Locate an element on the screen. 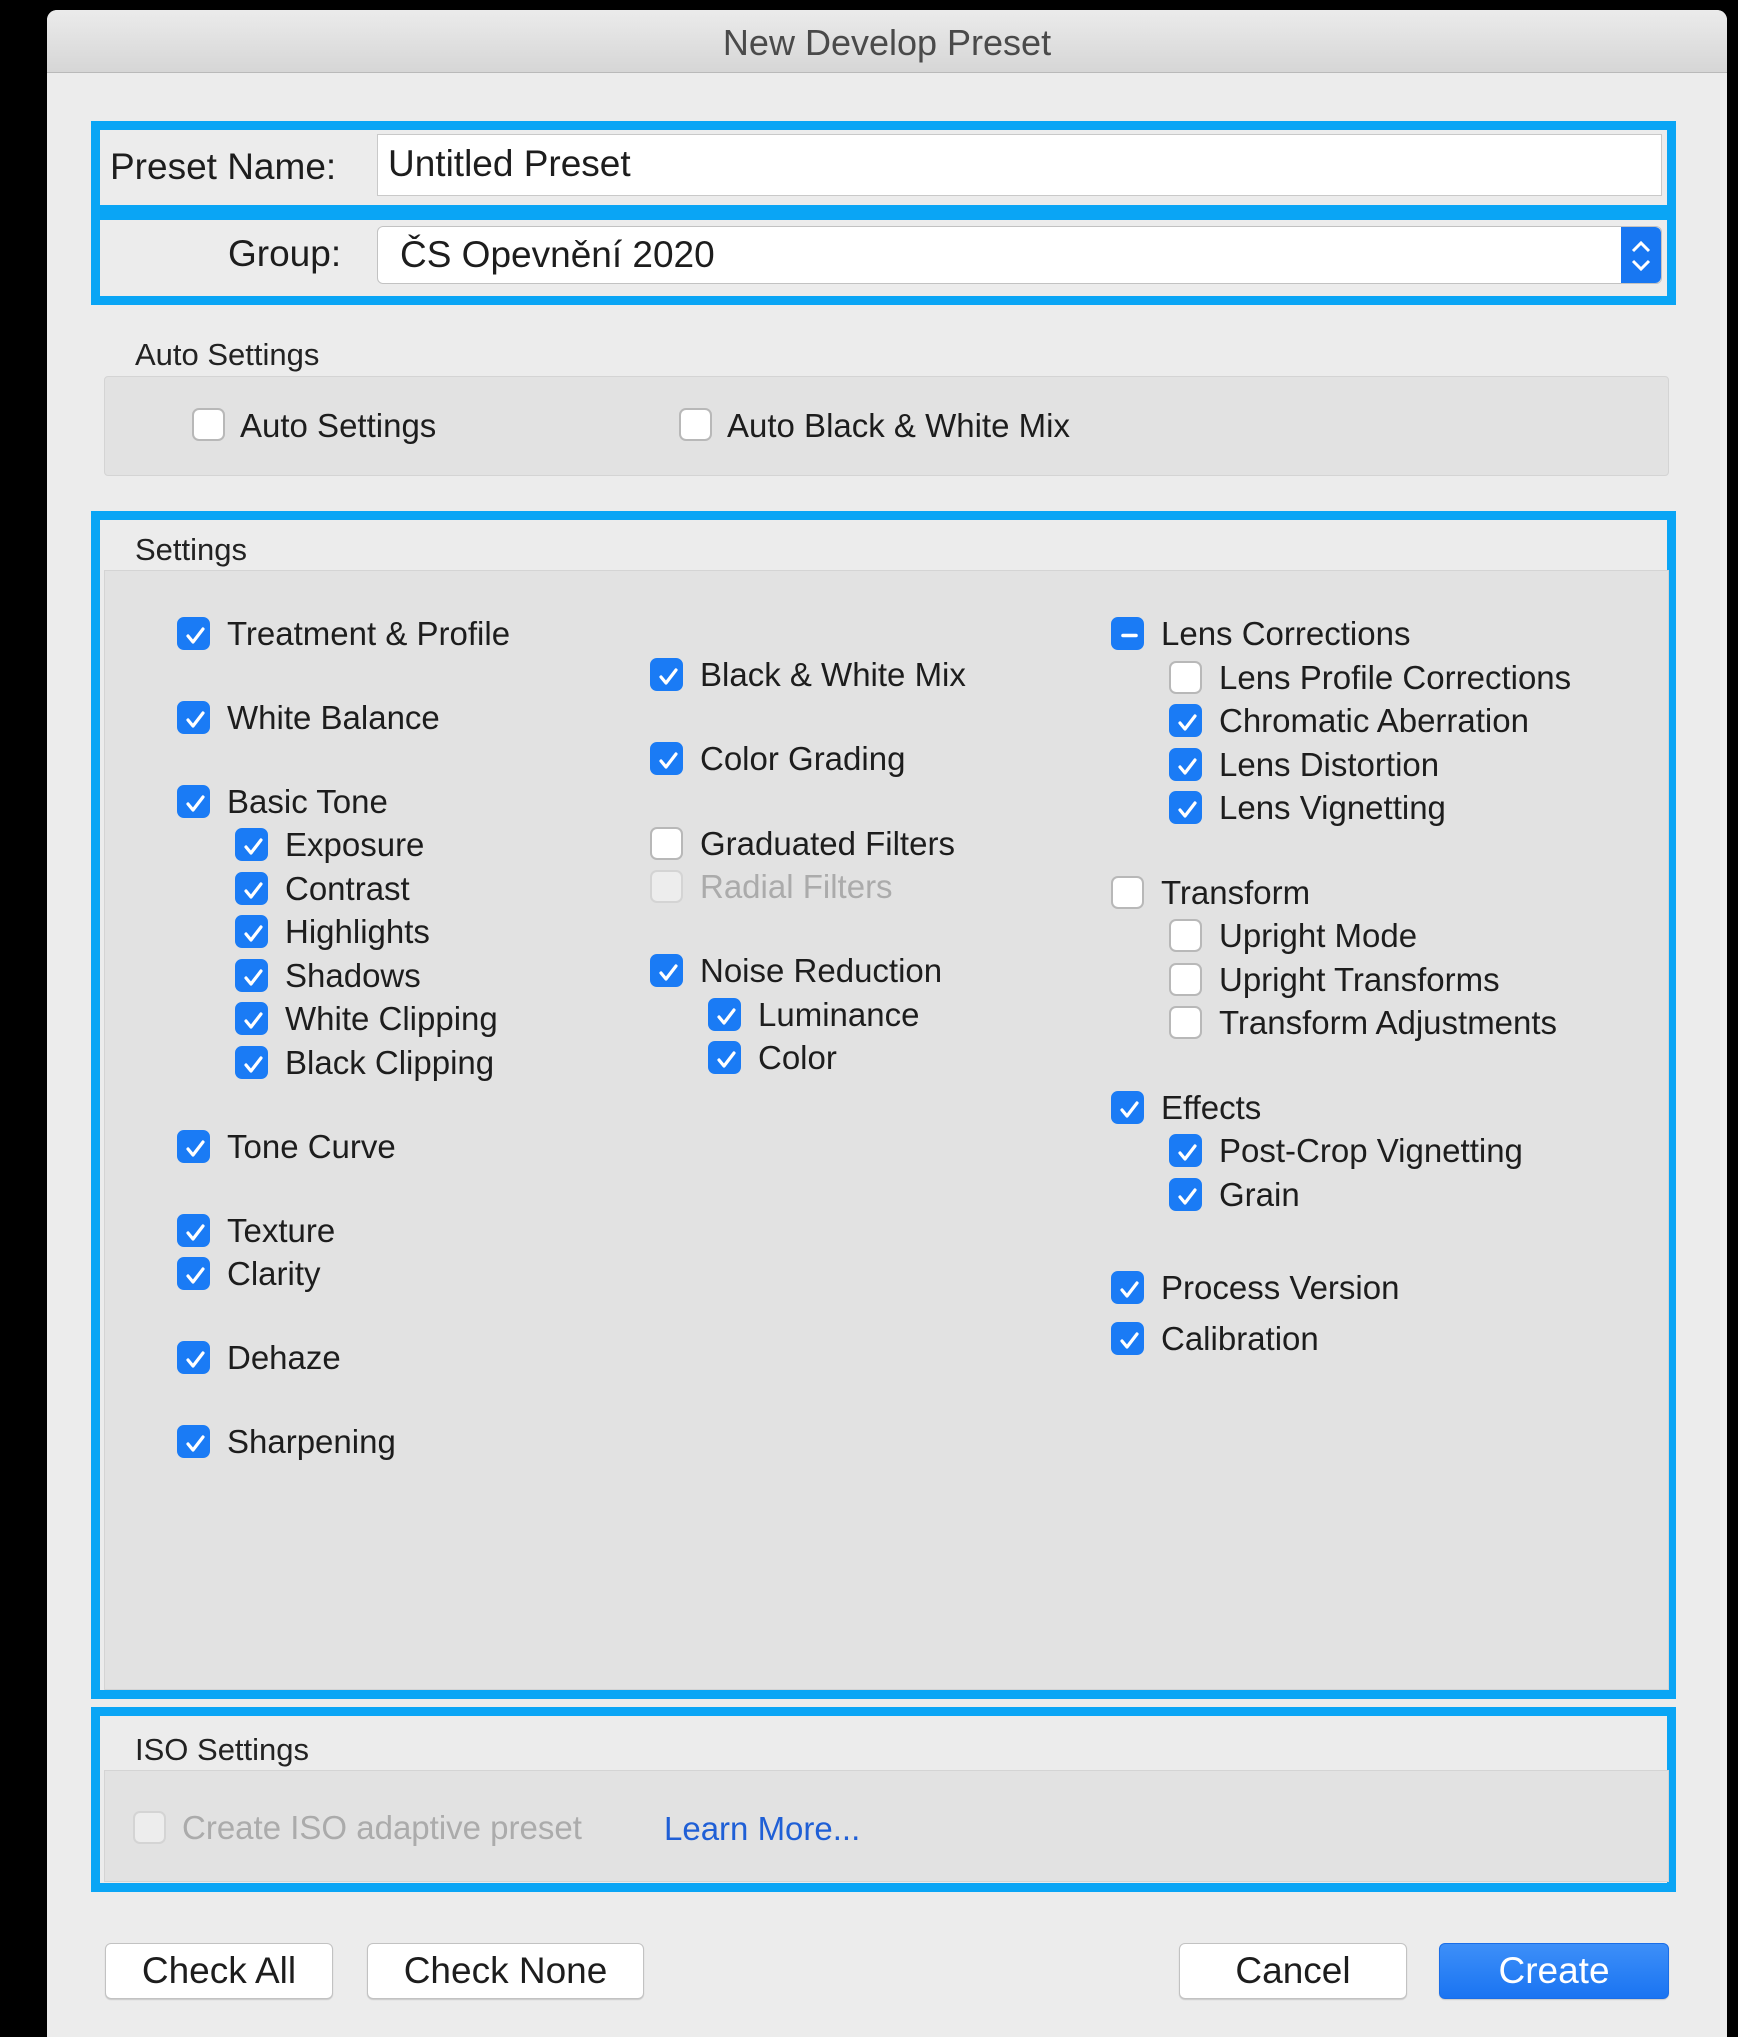  upright-transforms-checkbox is located at coordinates (1185, 979).